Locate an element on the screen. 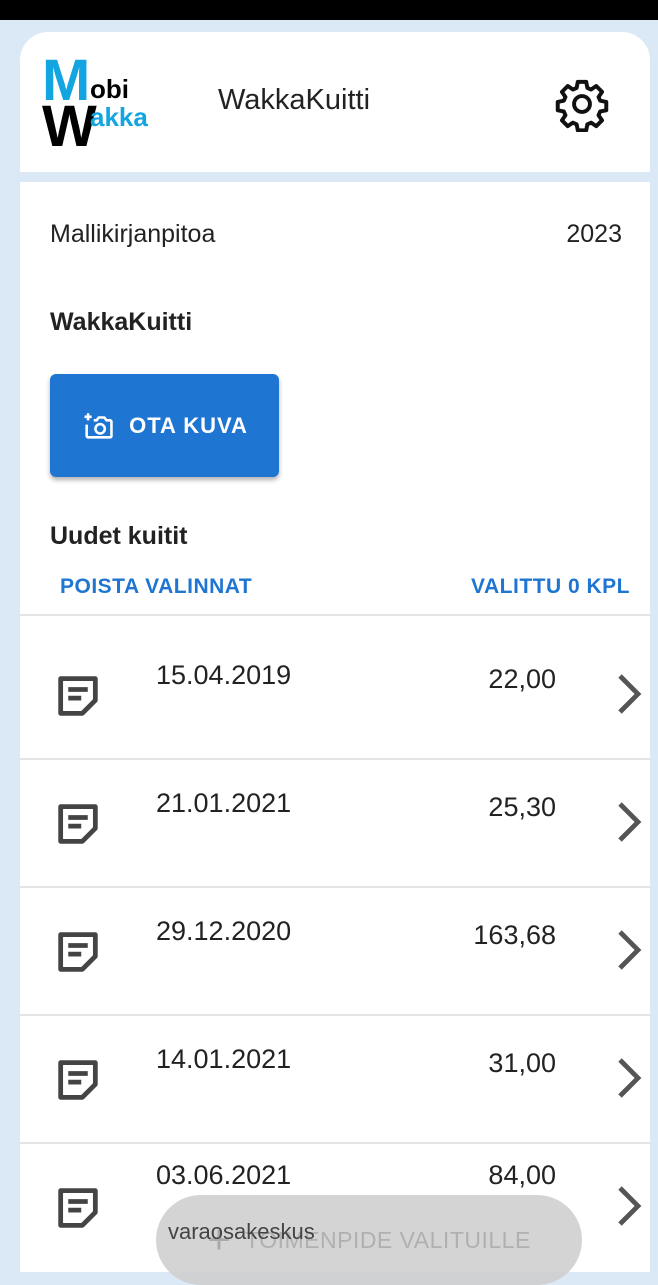 The height and width of the screenshot is (1285, 658). receipt-row: 15.04.2019 22,00 is located at coordinates (335, 680).